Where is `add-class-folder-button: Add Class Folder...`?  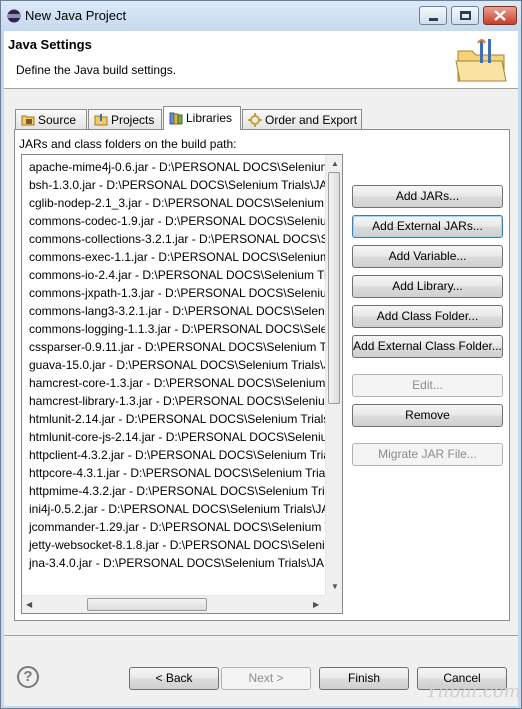 add-class-folder-button: Add Class Folder... is located at coordinates (427, 316).